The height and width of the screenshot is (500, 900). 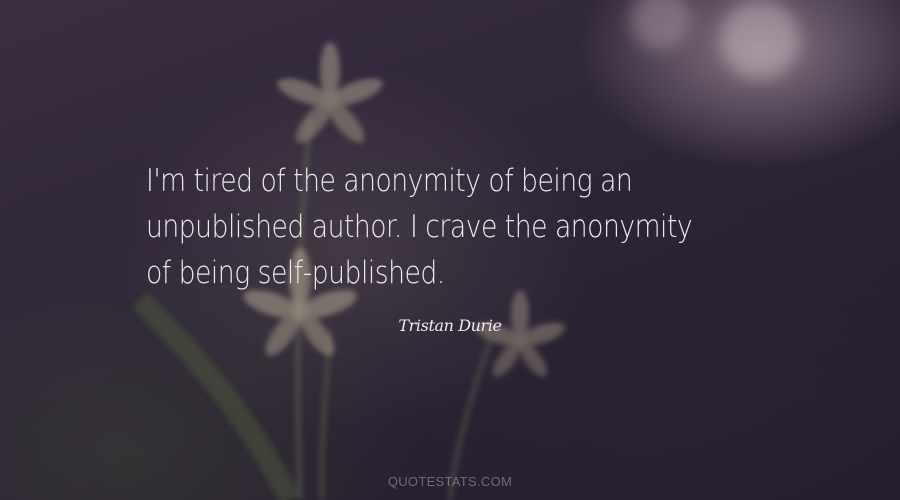 I want to click on site-watermark: QUOTESTATS.COM, so click(x=450, y=481).